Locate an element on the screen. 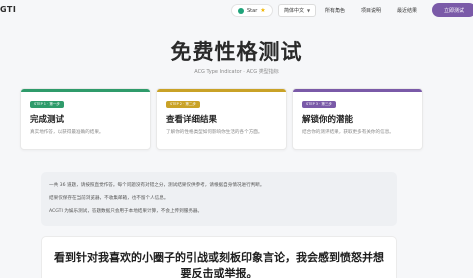 The width and height of the screenshot is (473, 278). info-line: 结果仅保存在当前浏览器，不收集邮箱，也不留个人信息。 is located at coordinates (109, 198).